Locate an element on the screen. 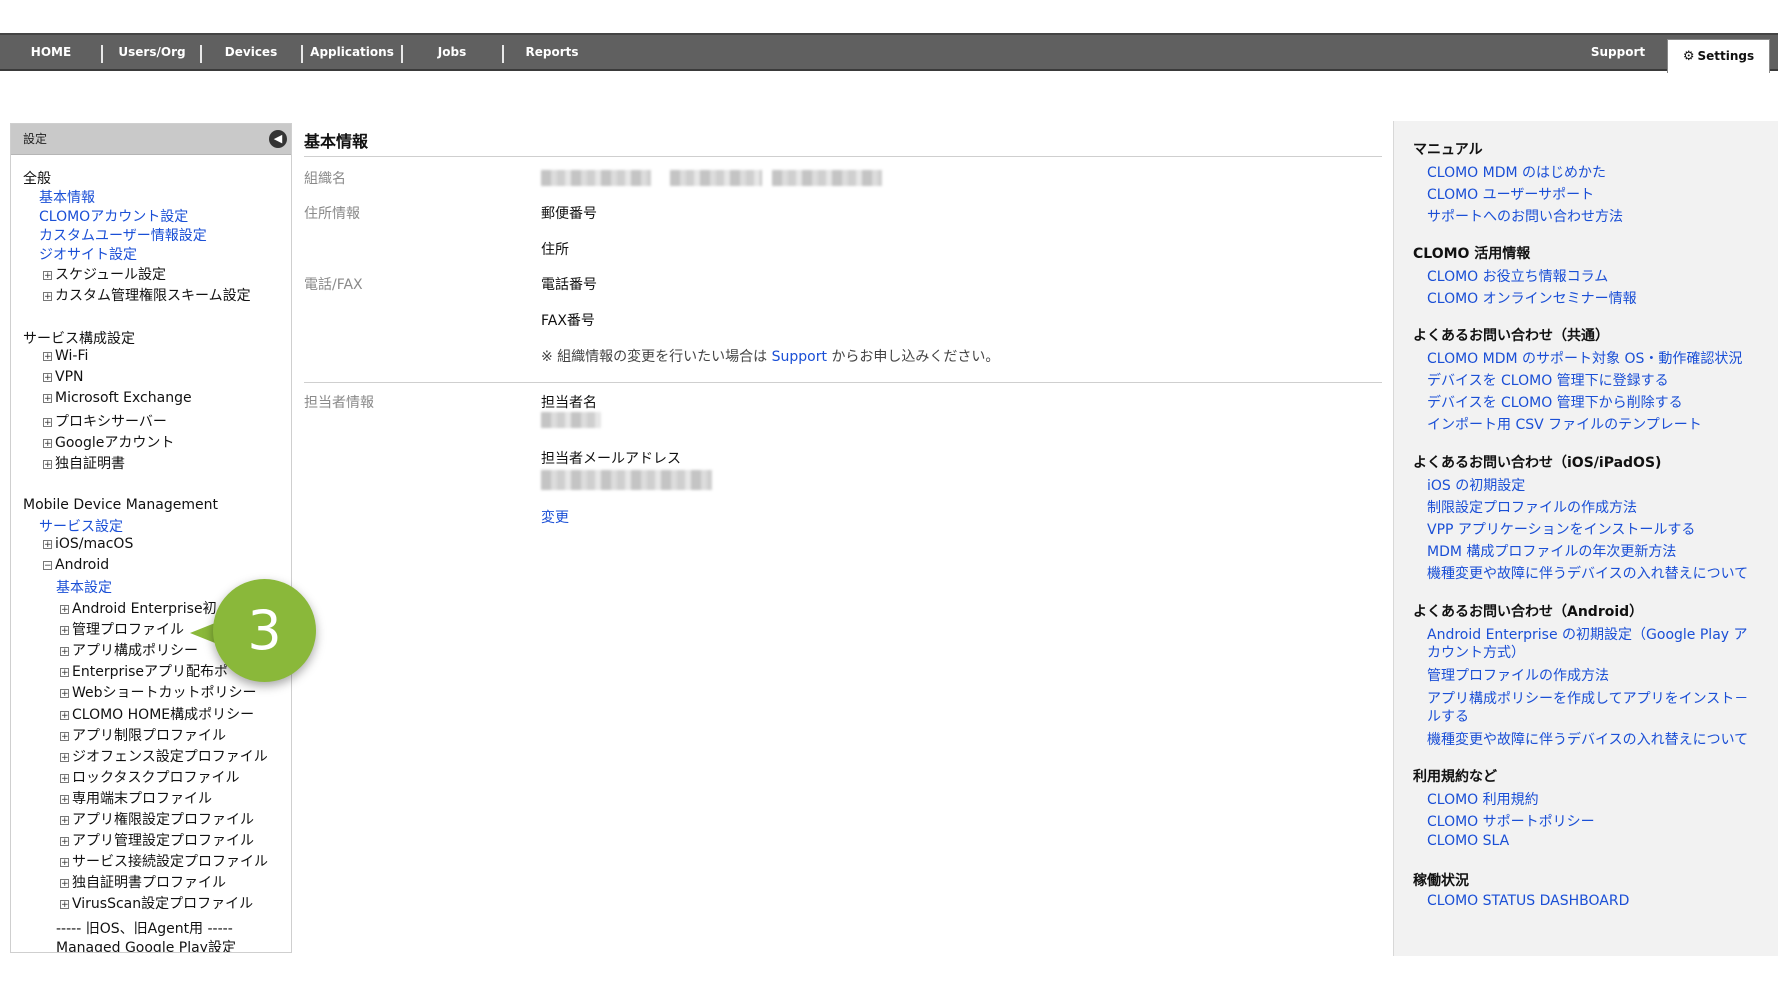  sidebar-item-app-config-policy: + アプリ構成ポリシー is located at coordinates (129, 650).